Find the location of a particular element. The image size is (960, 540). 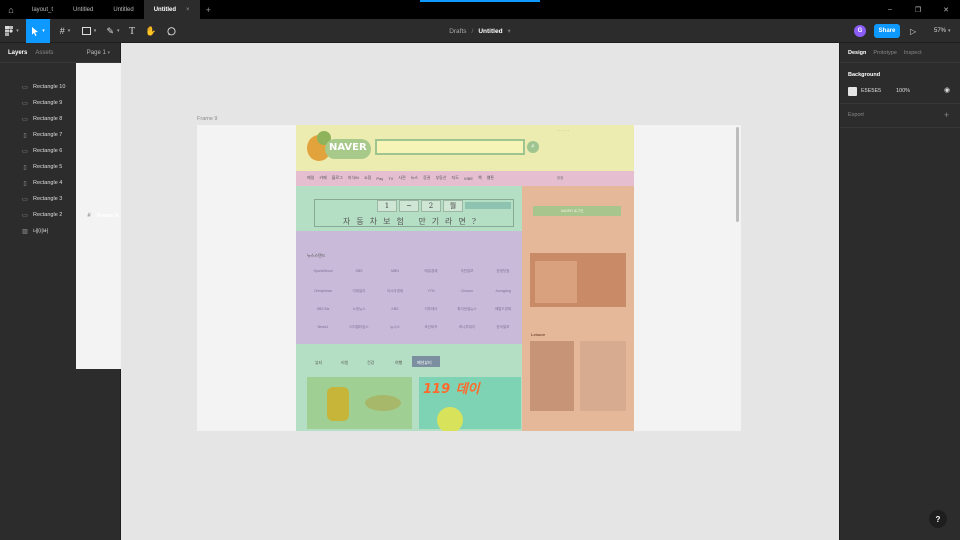

press-logo: 아시아경제 is located at coordinates (395, 291).